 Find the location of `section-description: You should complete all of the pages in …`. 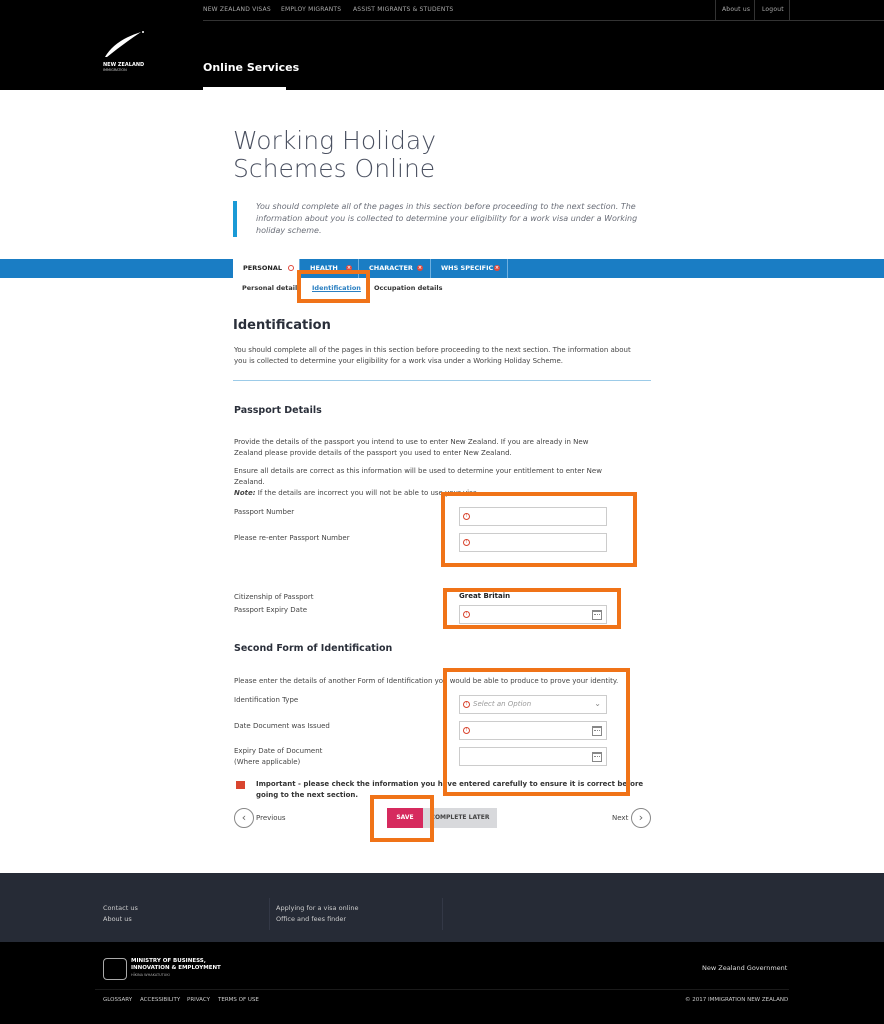

section-description: You should complete all of the pages in … is located at coordinates (432, 355).